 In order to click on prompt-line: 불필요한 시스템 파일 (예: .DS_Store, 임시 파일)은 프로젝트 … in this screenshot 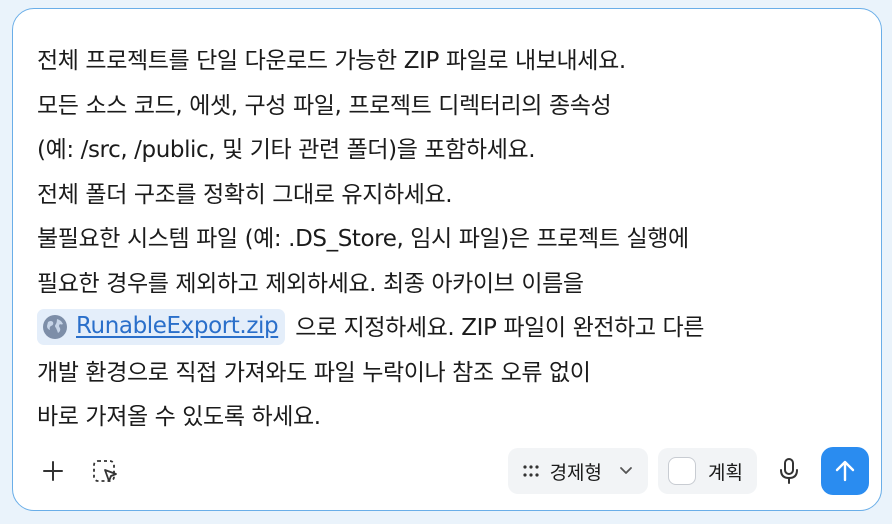, I will do `click(363, 239)`.